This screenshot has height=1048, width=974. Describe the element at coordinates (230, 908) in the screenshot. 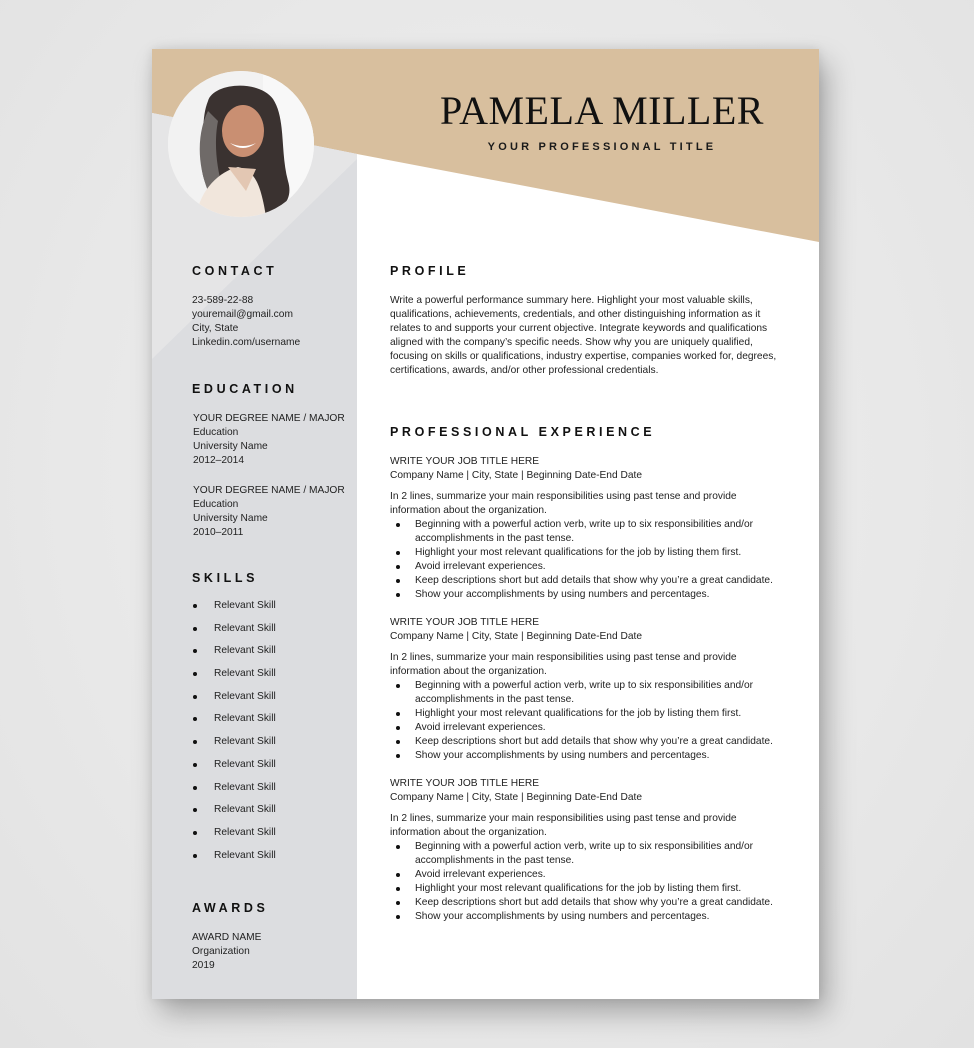

I see `awards-heading: AWARDS` at that location.